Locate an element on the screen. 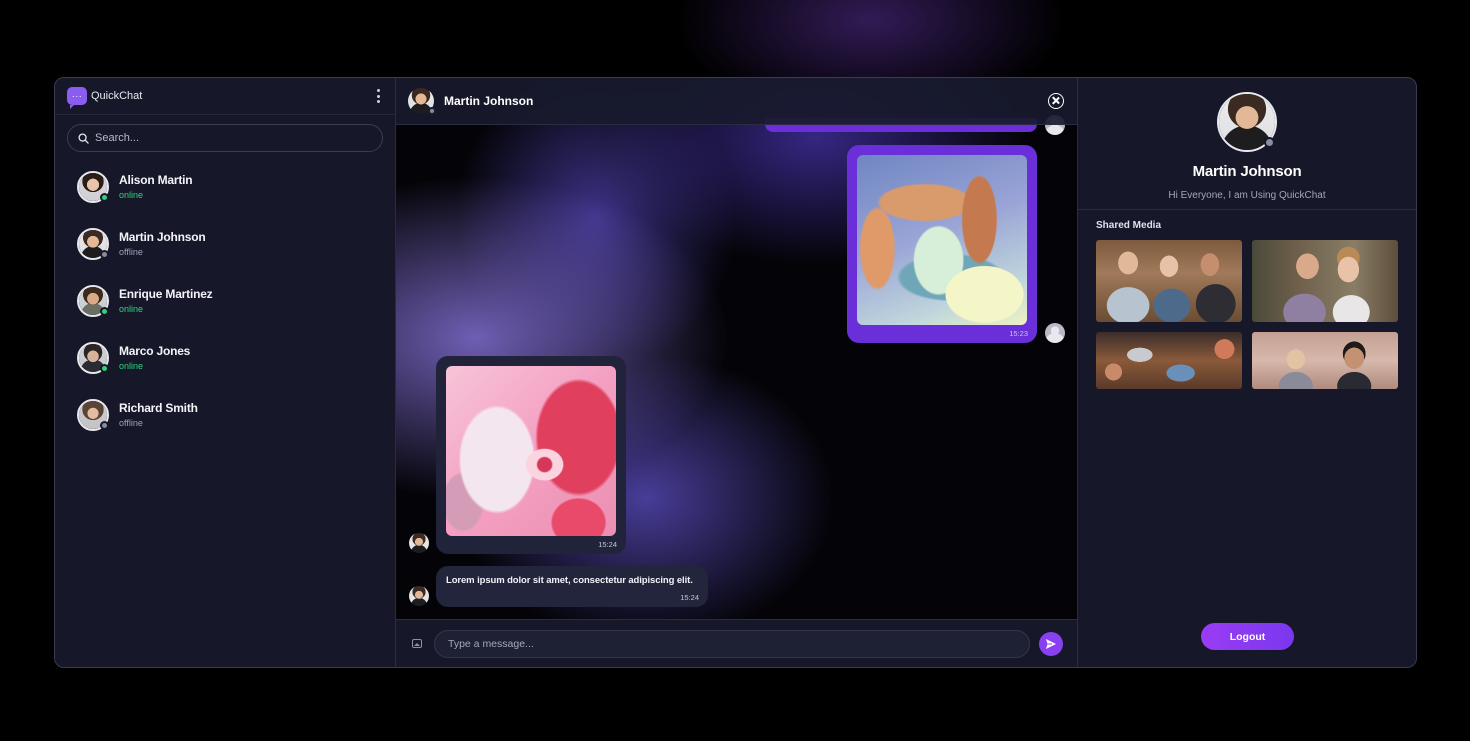 This screenshot has width=1470, height=741. message-image-received: 15:24 is located at coordinates (531, 455).